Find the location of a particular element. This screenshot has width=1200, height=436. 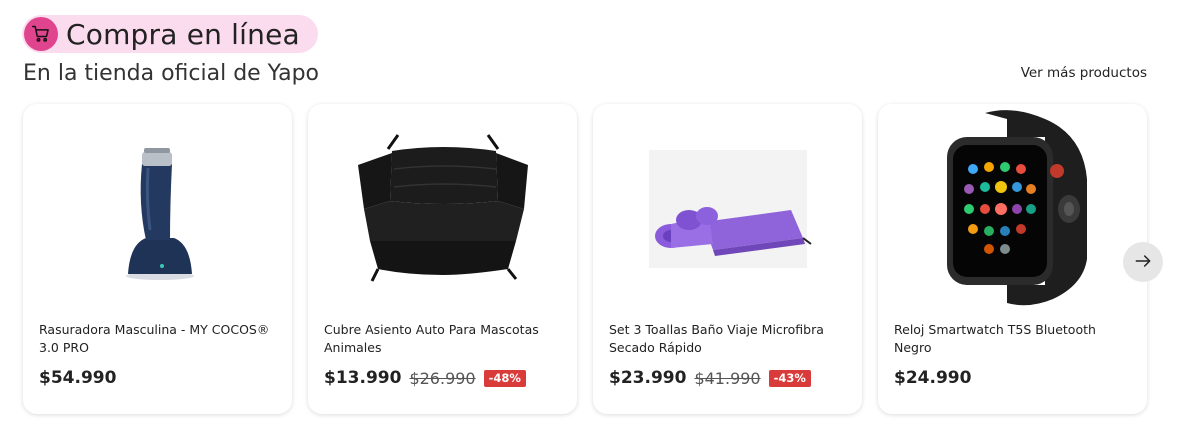

price-row: $13.990 $26.990 -48% is located at coordinates (425, 378).